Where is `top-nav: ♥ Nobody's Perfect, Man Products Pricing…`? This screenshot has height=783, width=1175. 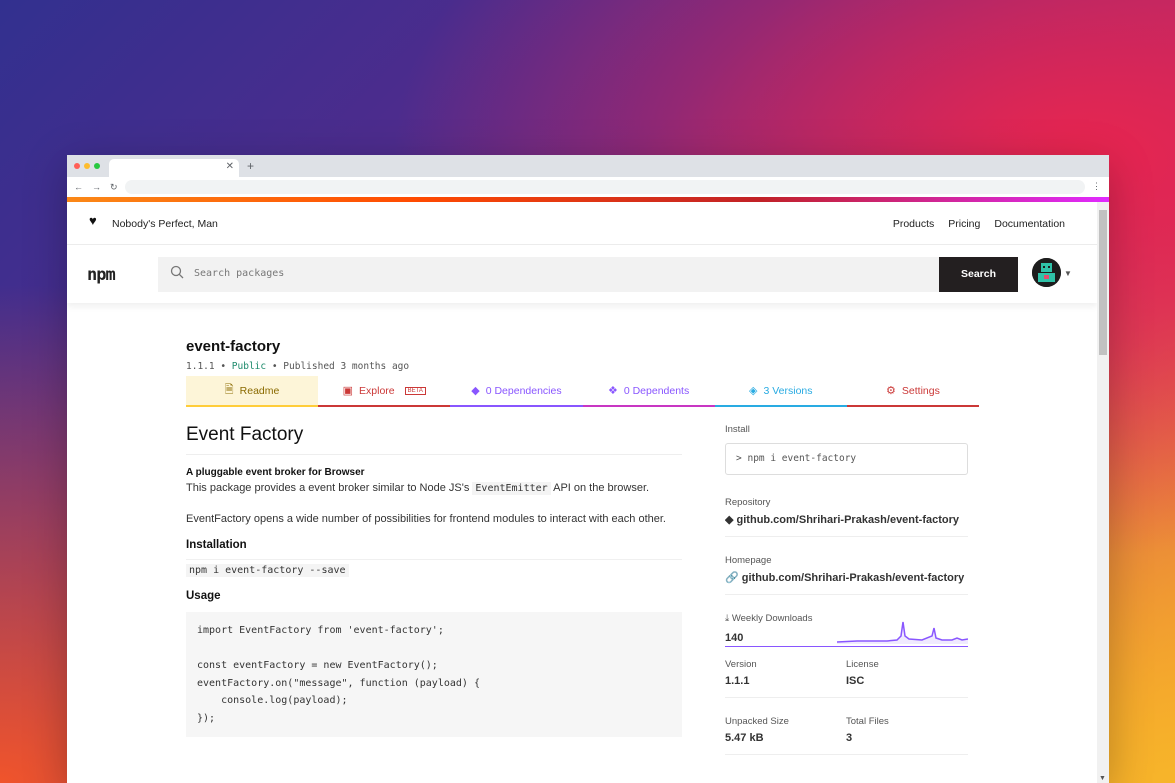
top-nav: ♥ Nobody's Perfect, Man Products Pricing… is located at coordinates (582, 223).